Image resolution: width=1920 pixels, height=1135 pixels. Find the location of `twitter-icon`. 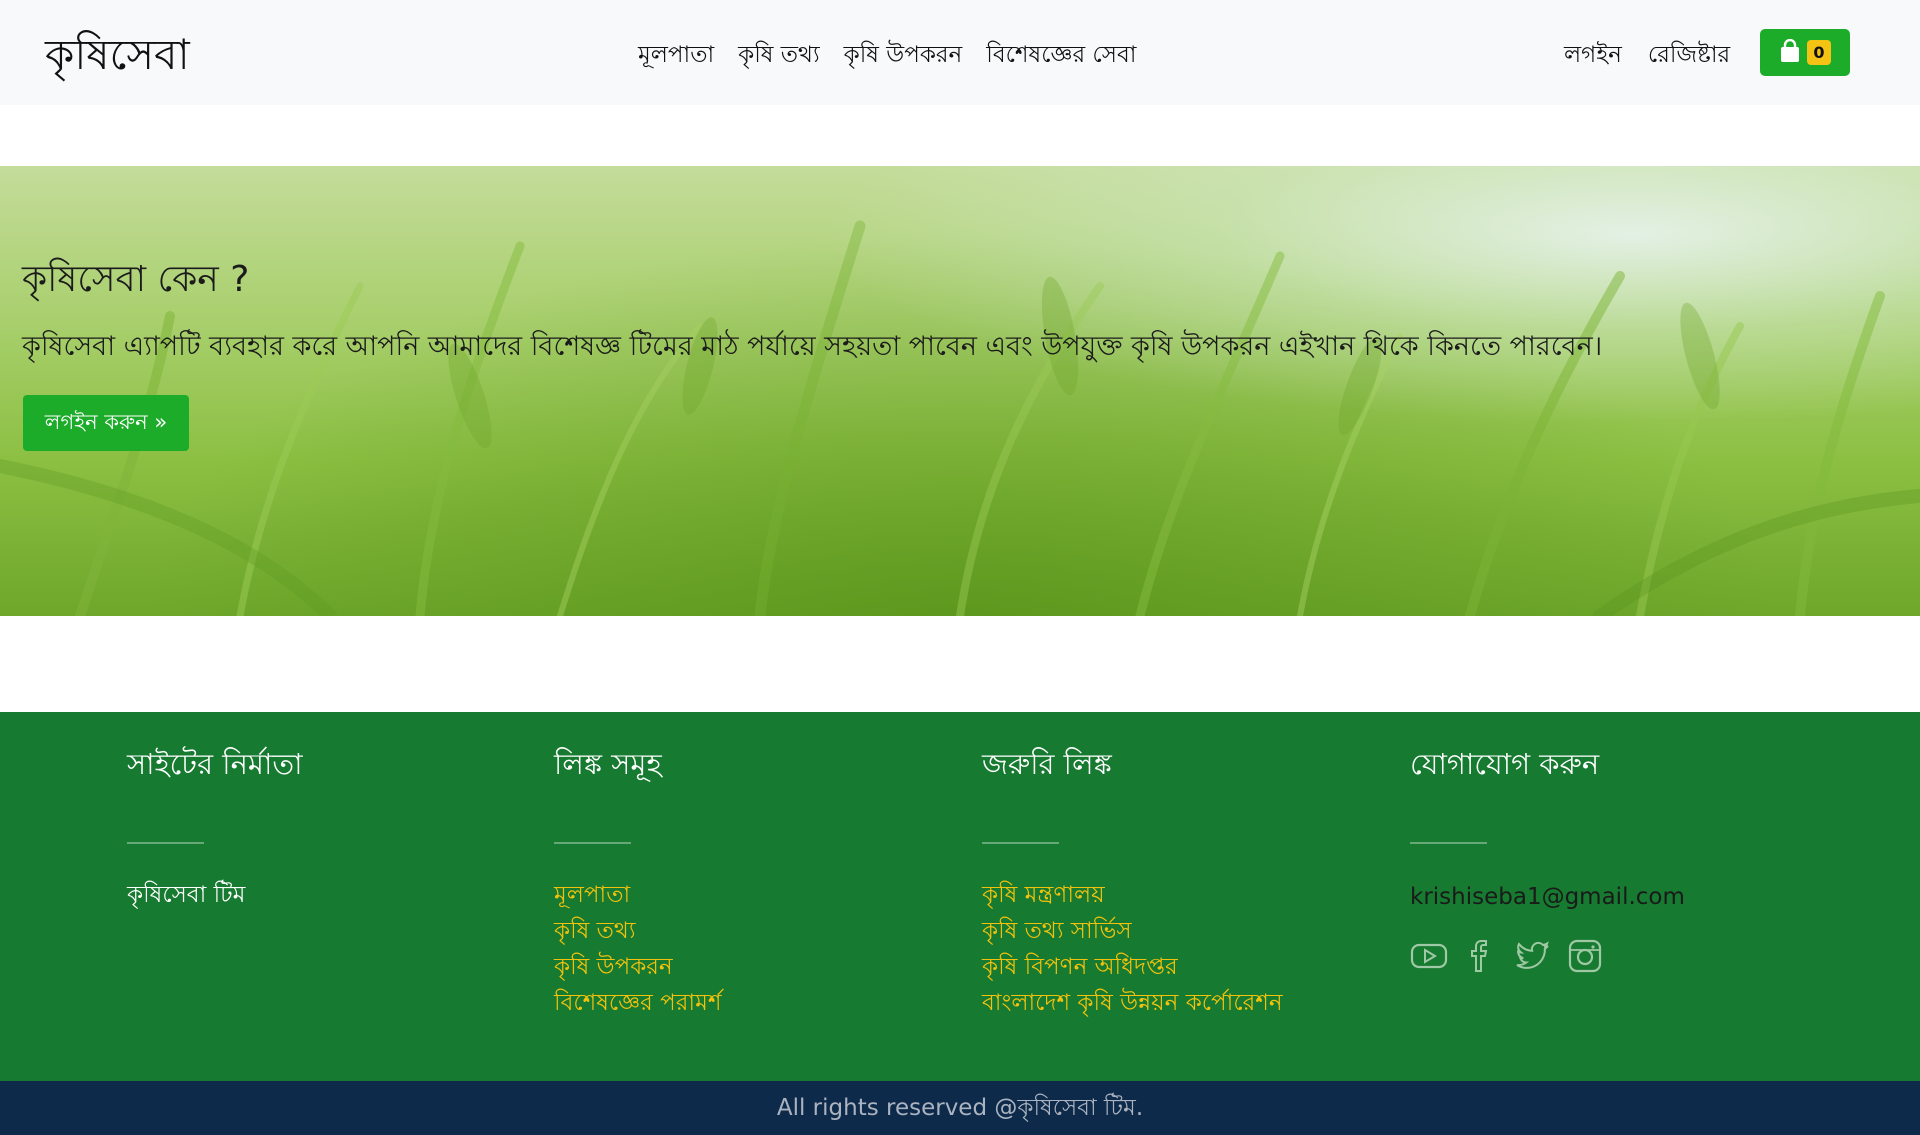

twitter-icon is located at coordinates (1533, 956).